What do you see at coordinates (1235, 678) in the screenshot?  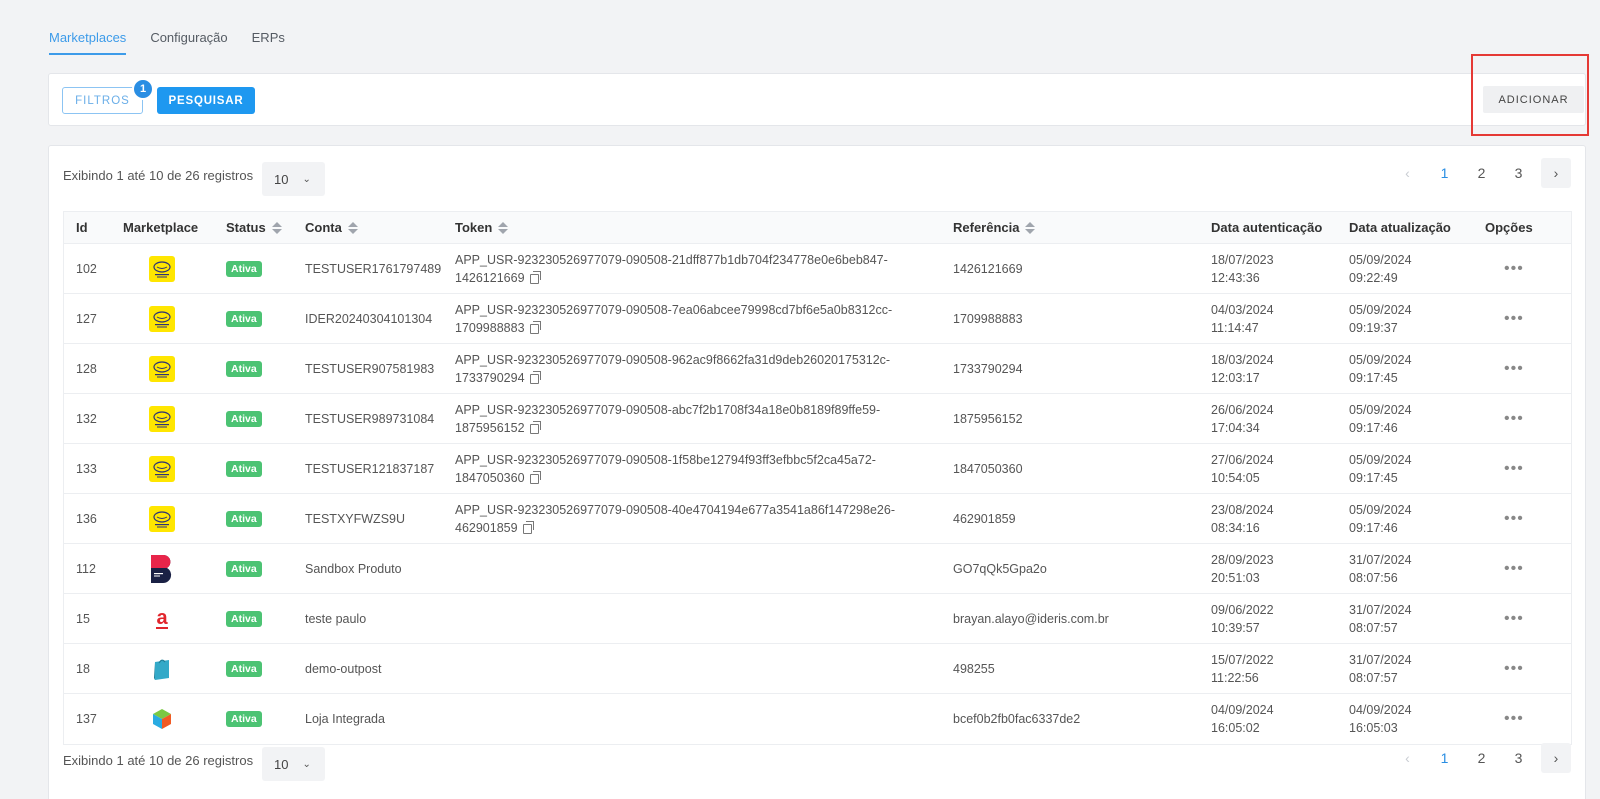 I see `auth-time: 11:22:56` at bounding box center [1235, 678].